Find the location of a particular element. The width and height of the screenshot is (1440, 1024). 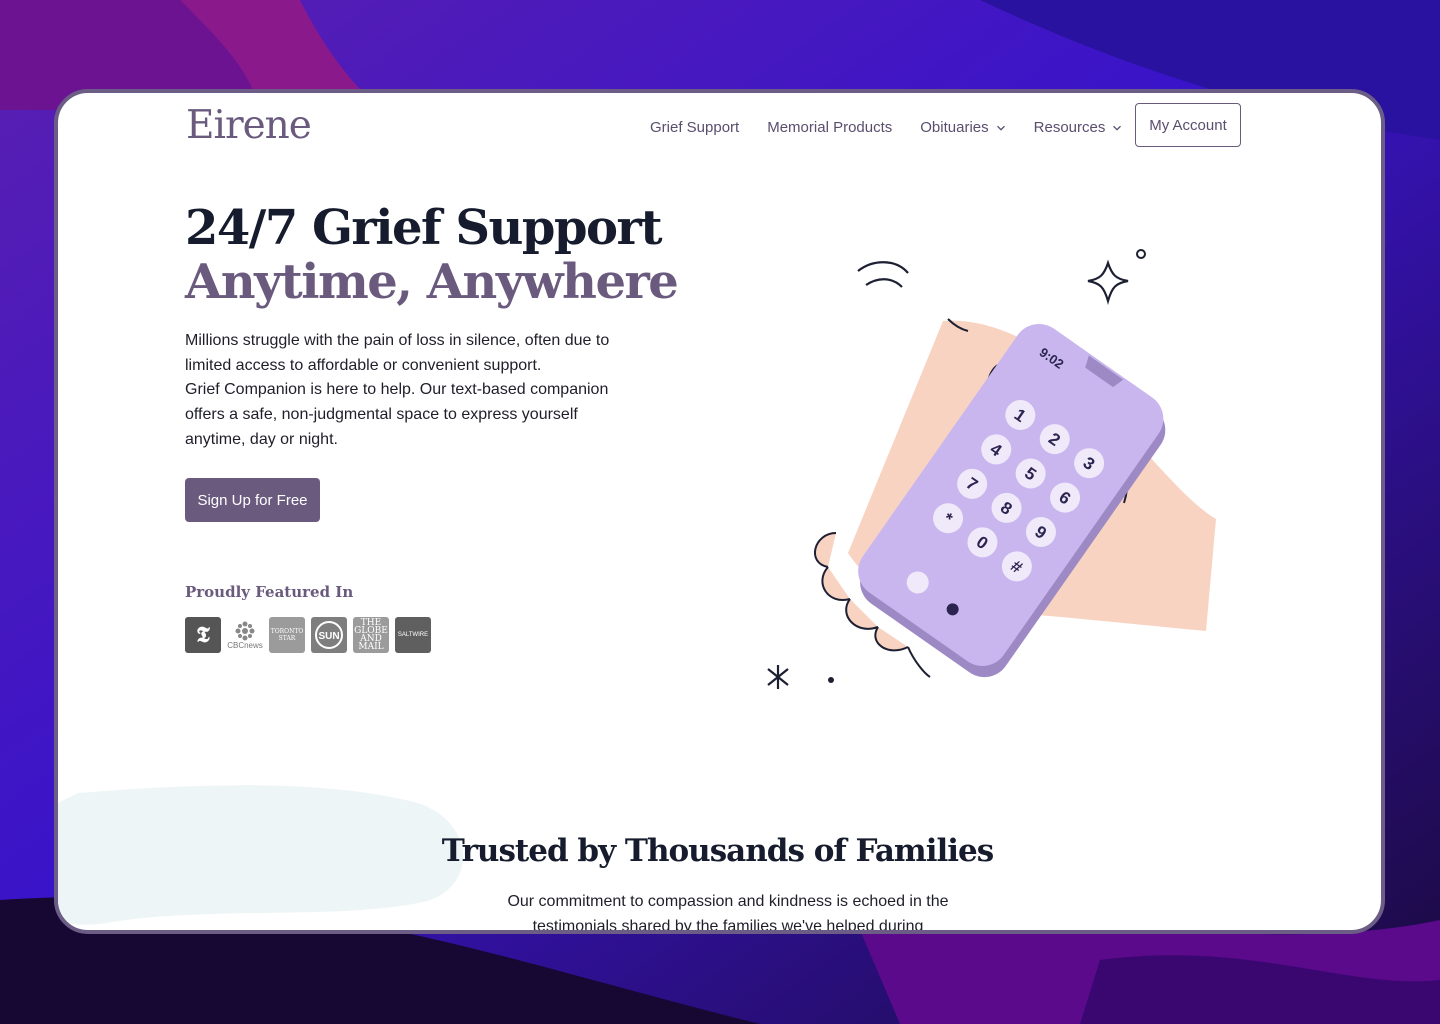

phone-illustration: 9:02 123456789*0# is located at coordinates (991, 469).